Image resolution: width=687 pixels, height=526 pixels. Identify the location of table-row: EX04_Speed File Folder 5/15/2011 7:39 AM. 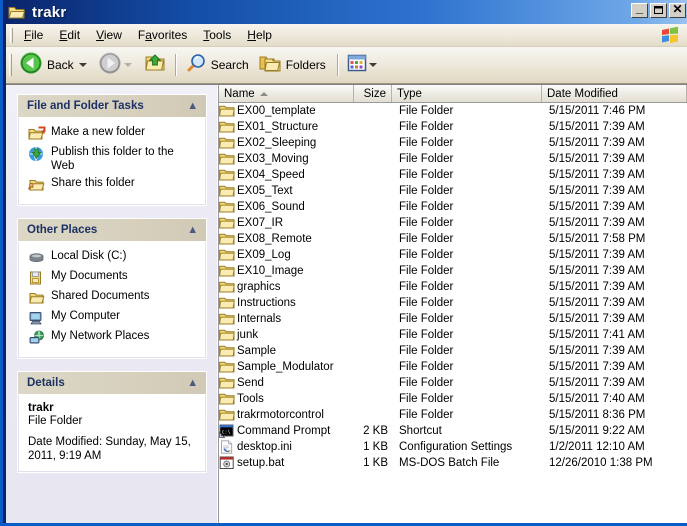
(453, 175).